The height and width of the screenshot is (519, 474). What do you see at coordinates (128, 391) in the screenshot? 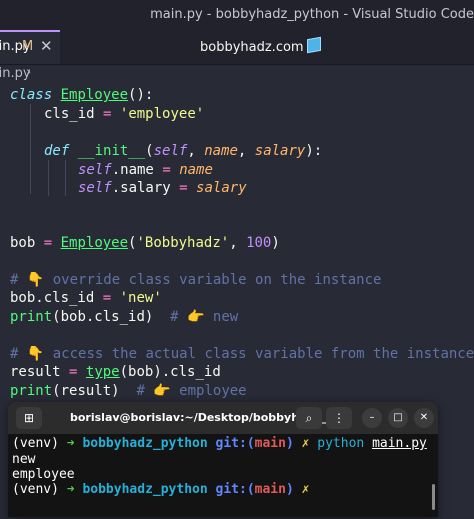
I see `code-line-17: print(result) # 👉 employee` at bounding box center [128, 391].